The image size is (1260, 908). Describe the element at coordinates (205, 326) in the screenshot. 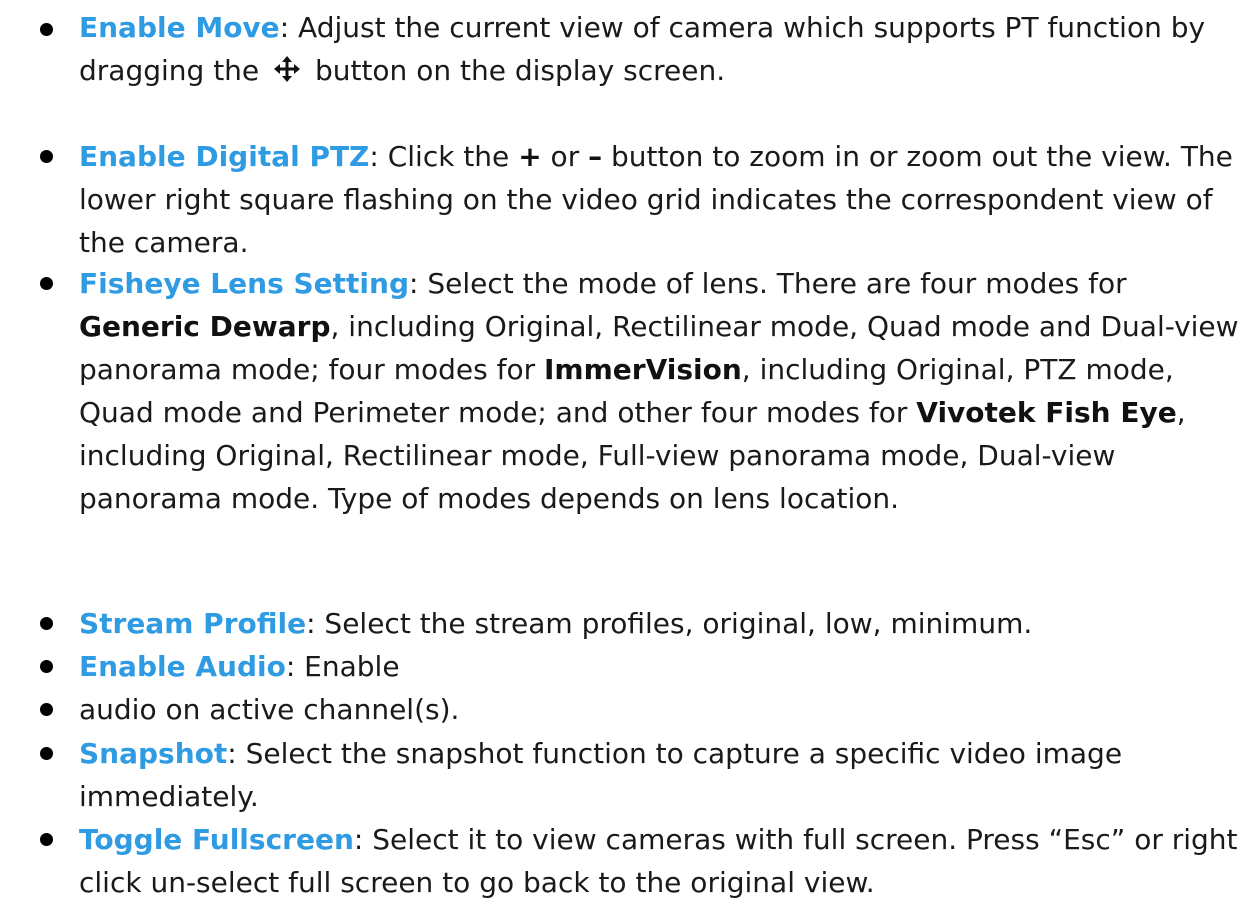

I see `brand-generic-dewarp: Generic Dewarp` at that location.